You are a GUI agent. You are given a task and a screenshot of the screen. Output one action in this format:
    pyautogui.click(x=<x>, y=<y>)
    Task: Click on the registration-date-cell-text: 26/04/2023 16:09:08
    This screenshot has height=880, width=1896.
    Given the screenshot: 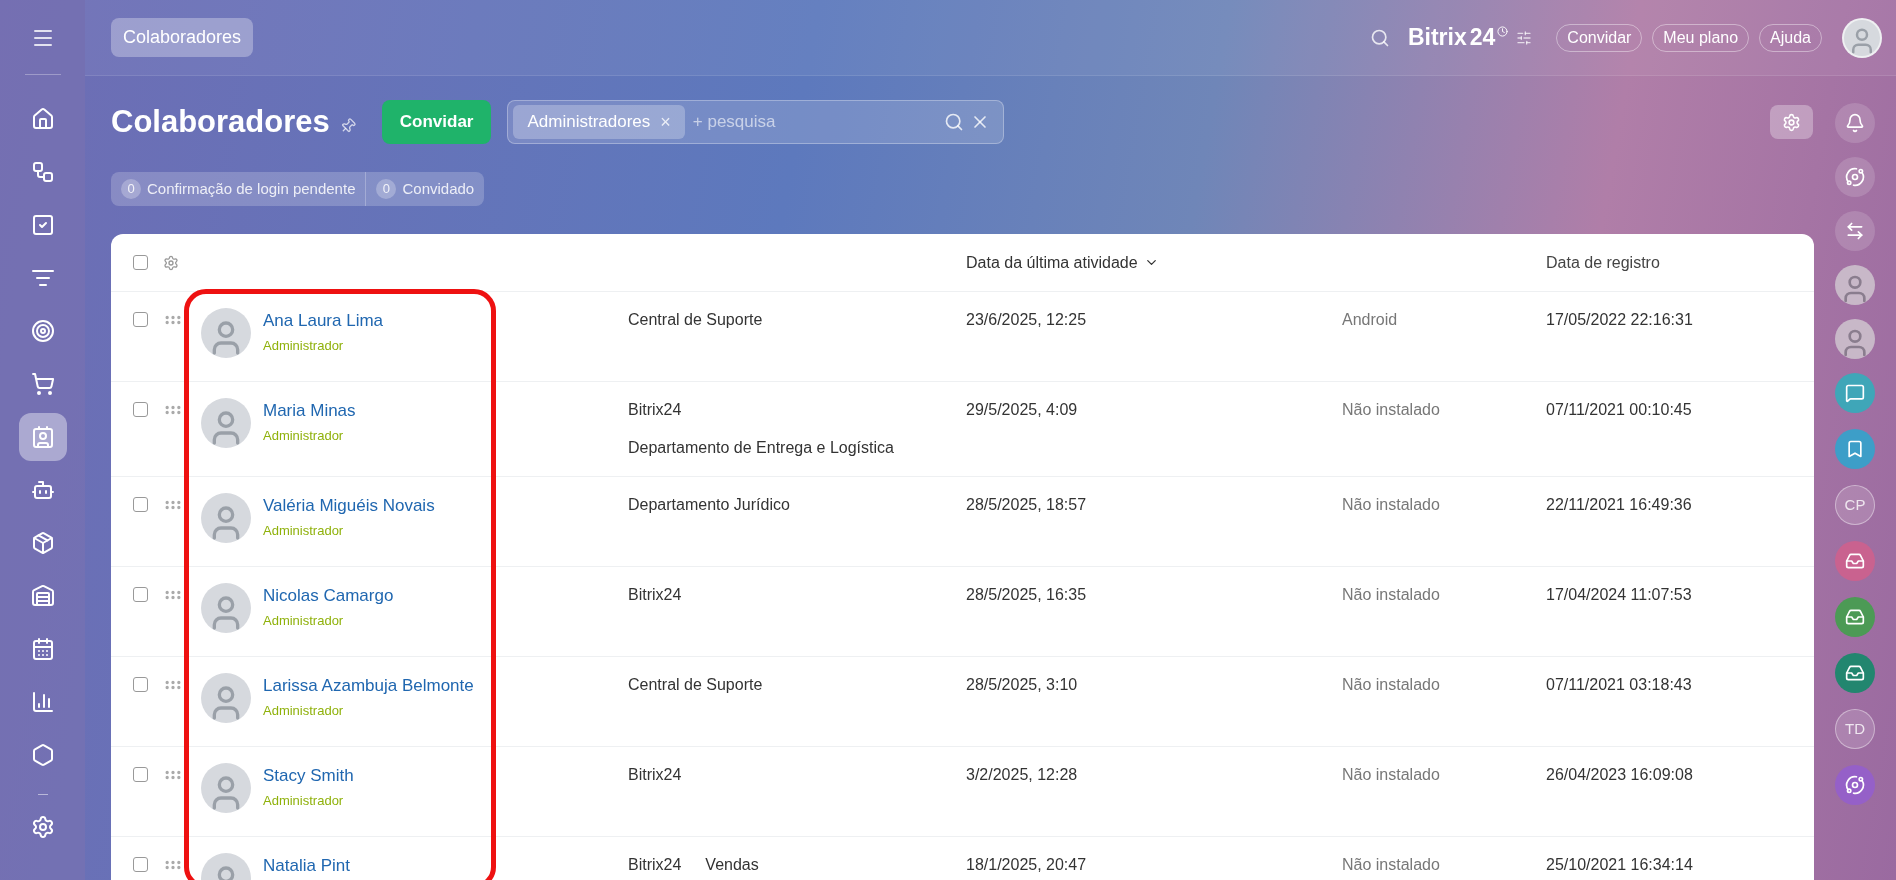 What is the action you would take?
    pyautogui.click(x=1620, y=775)
    